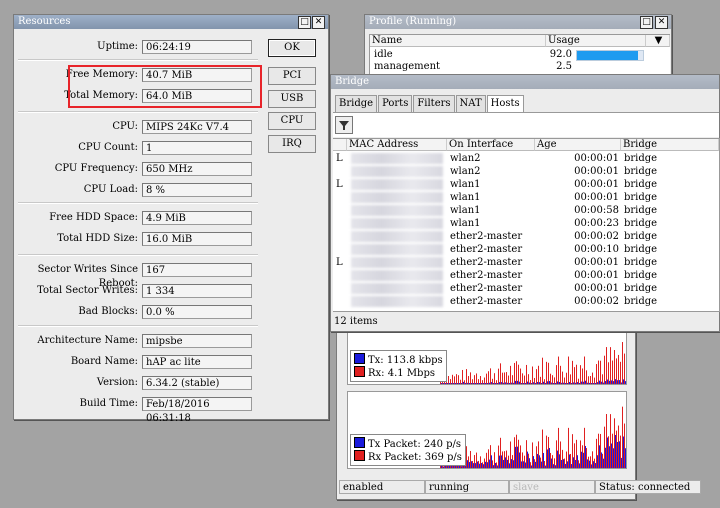  I want to click on resource-label: Uptime:, so click(117, 46).